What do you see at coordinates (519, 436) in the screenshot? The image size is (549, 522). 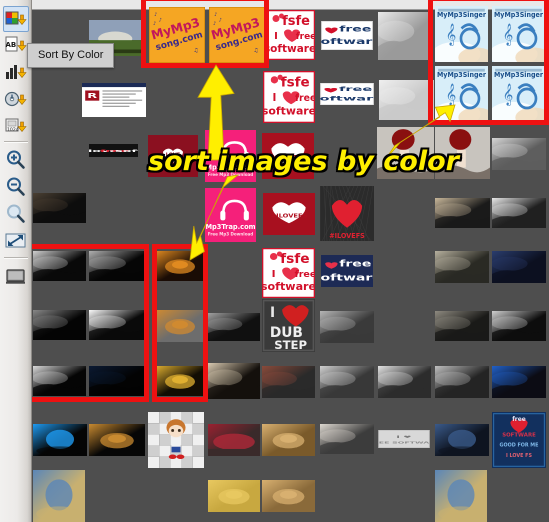 I see `svg-text: SOFTWARE` at bounding box center [519, 436].